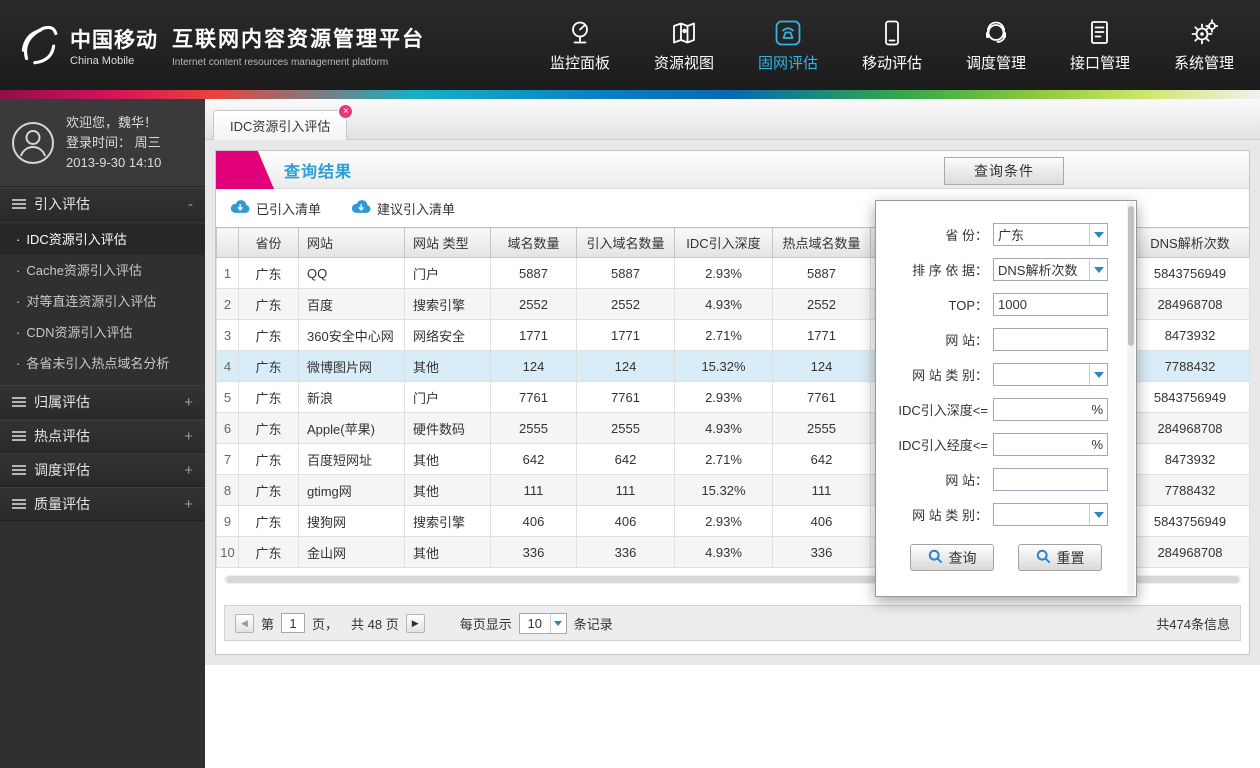 Image resolution: width=1260 pixels, height=768 pixels. I want to click on column-header: 网站, so click(351, 242).